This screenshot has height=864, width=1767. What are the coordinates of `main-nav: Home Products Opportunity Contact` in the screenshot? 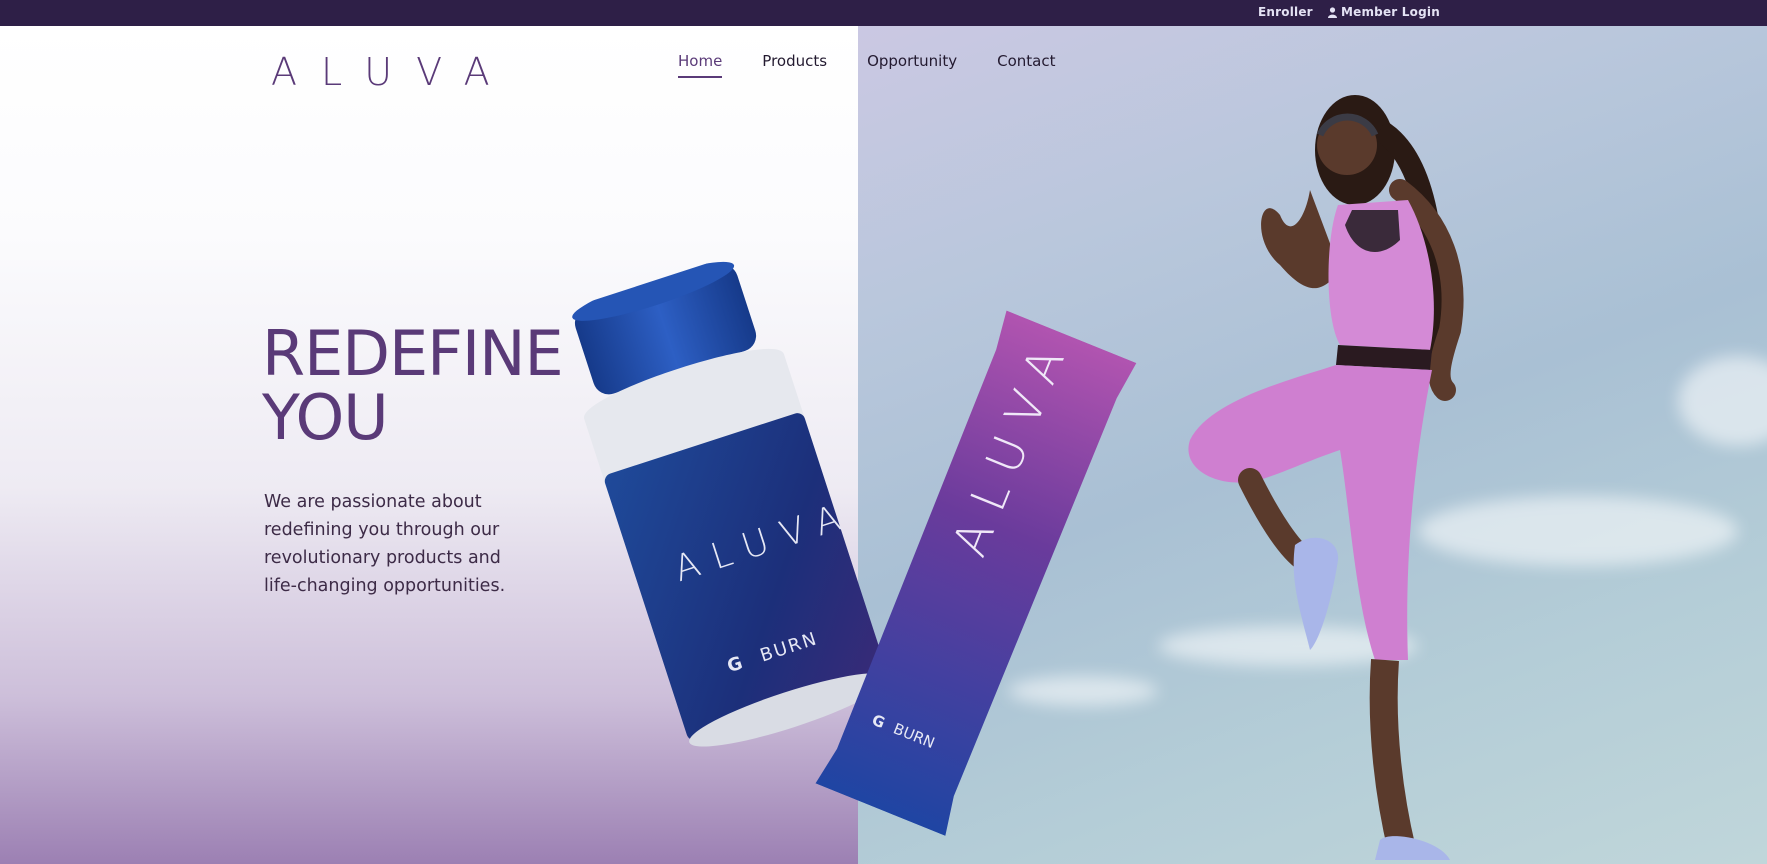 It's located at (866, 65).